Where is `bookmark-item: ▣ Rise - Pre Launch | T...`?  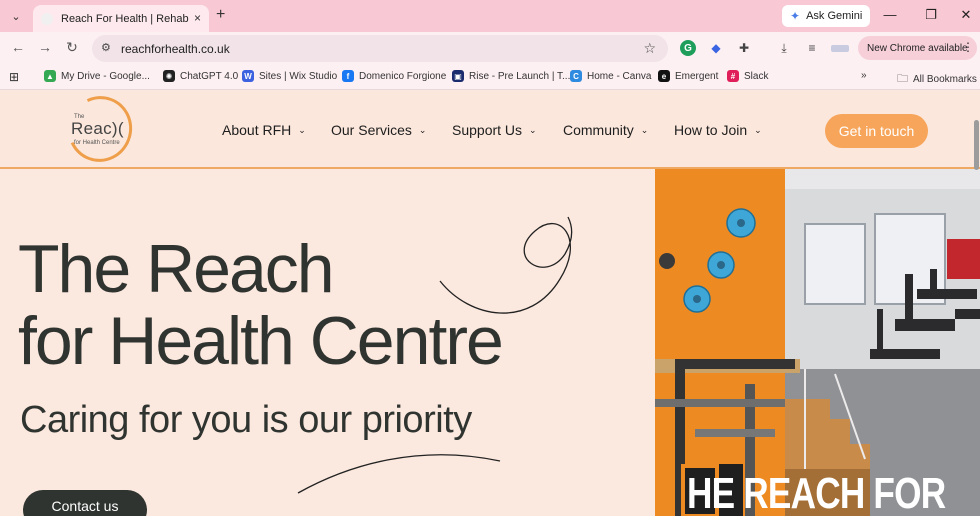
bookmark-item: ▣ Rise - Pre Launch | T... is located at coordinates (511, 76).